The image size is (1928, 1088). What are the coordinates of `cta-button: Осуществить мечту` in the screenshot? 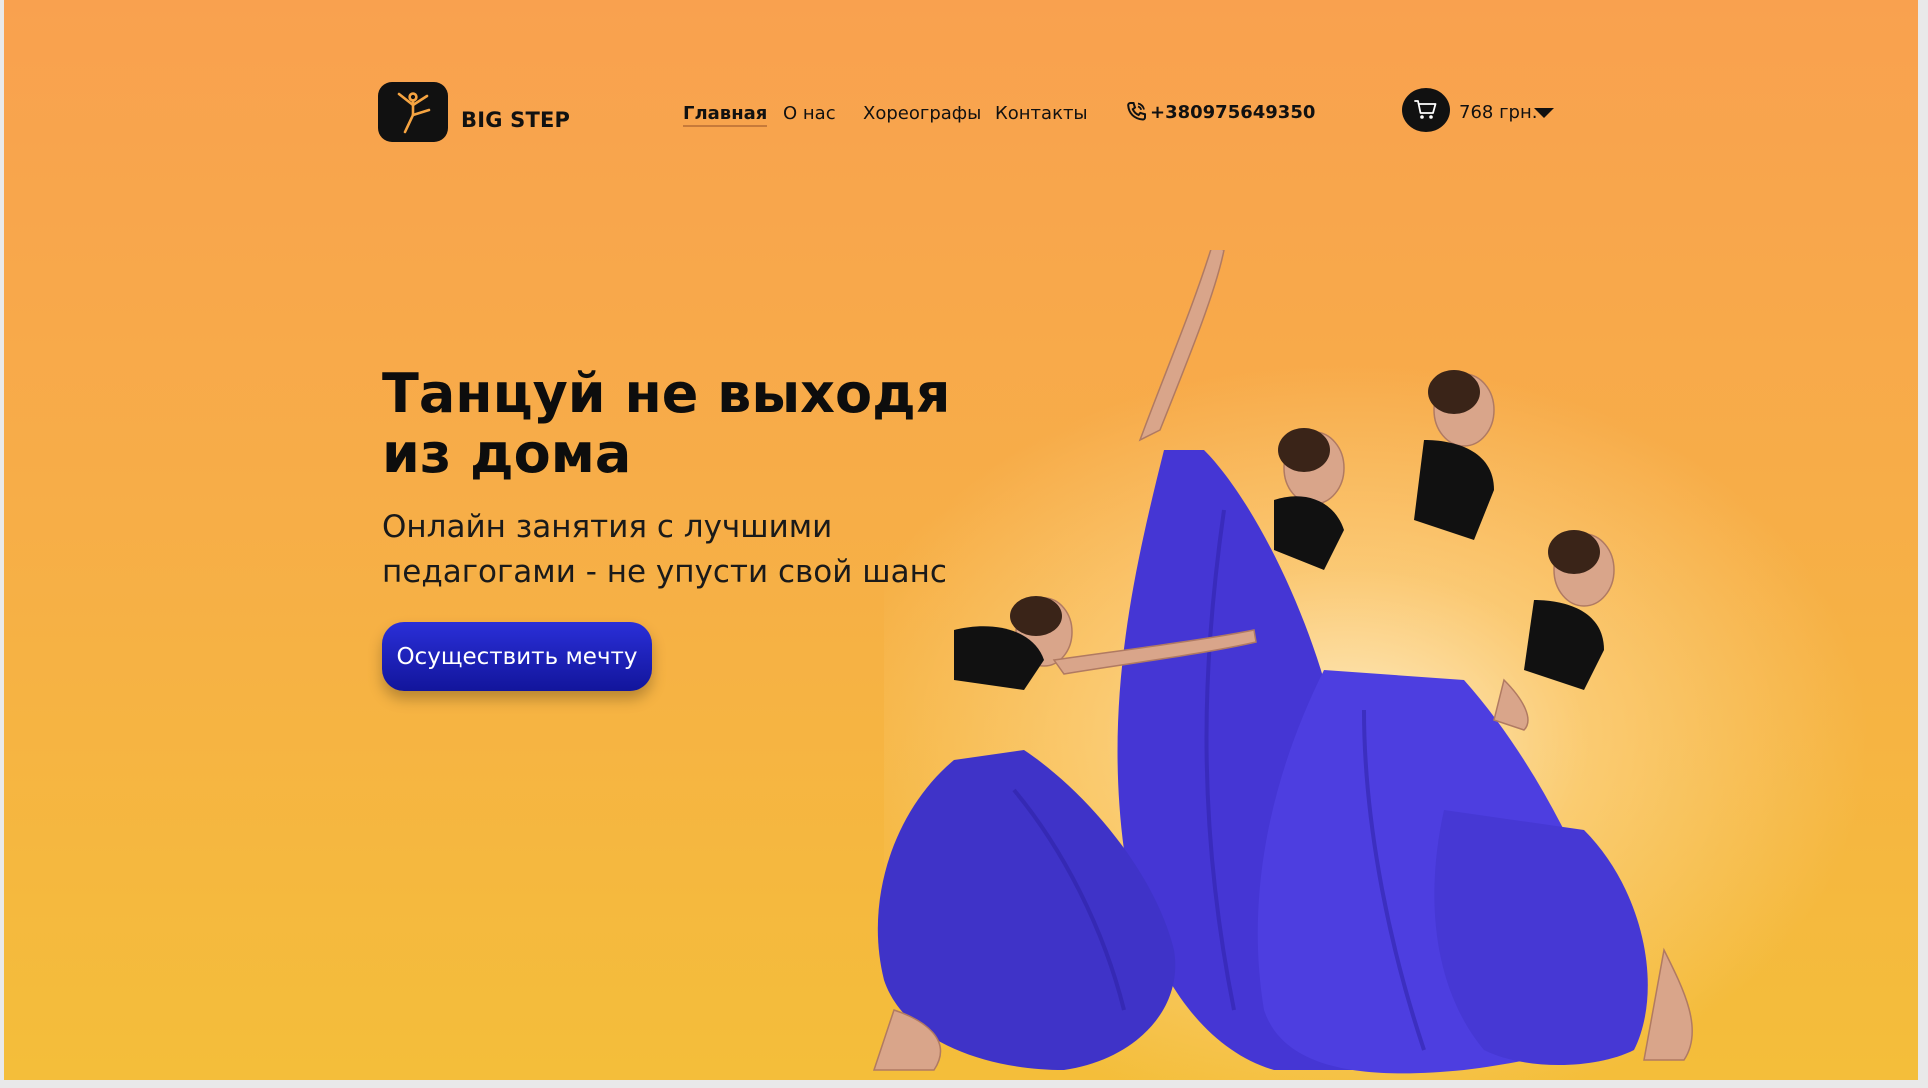 It's located at (517, 656).